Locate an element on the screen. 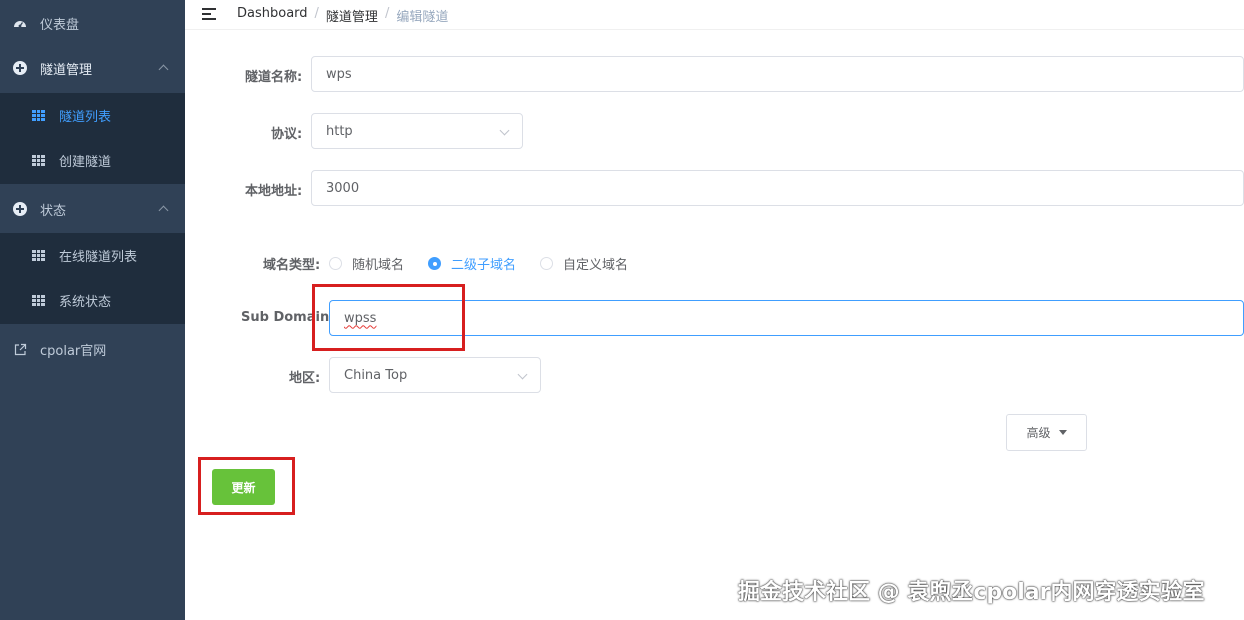 The width and height of the screenshot is (1244, 620). protocol-select: http is located at coordinates (417, 131).